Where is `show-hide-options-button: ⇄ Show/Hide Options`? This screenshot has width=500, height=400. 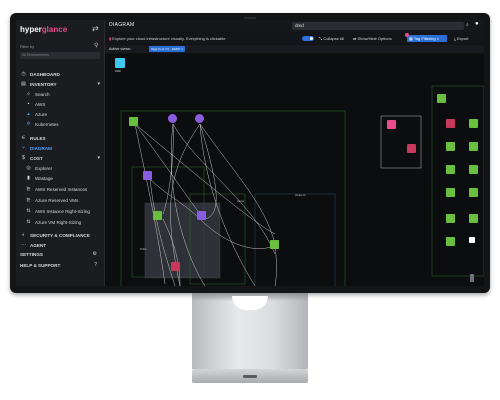 show-hide-options-button: ⇄ Show/Hide Options is located at coordinates (372, 38).